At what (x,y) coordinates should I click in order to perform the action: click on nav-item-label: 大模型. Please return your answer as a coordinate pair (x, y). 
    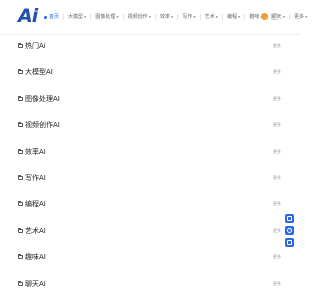
    Looking at the image, I should click on (76, 17).